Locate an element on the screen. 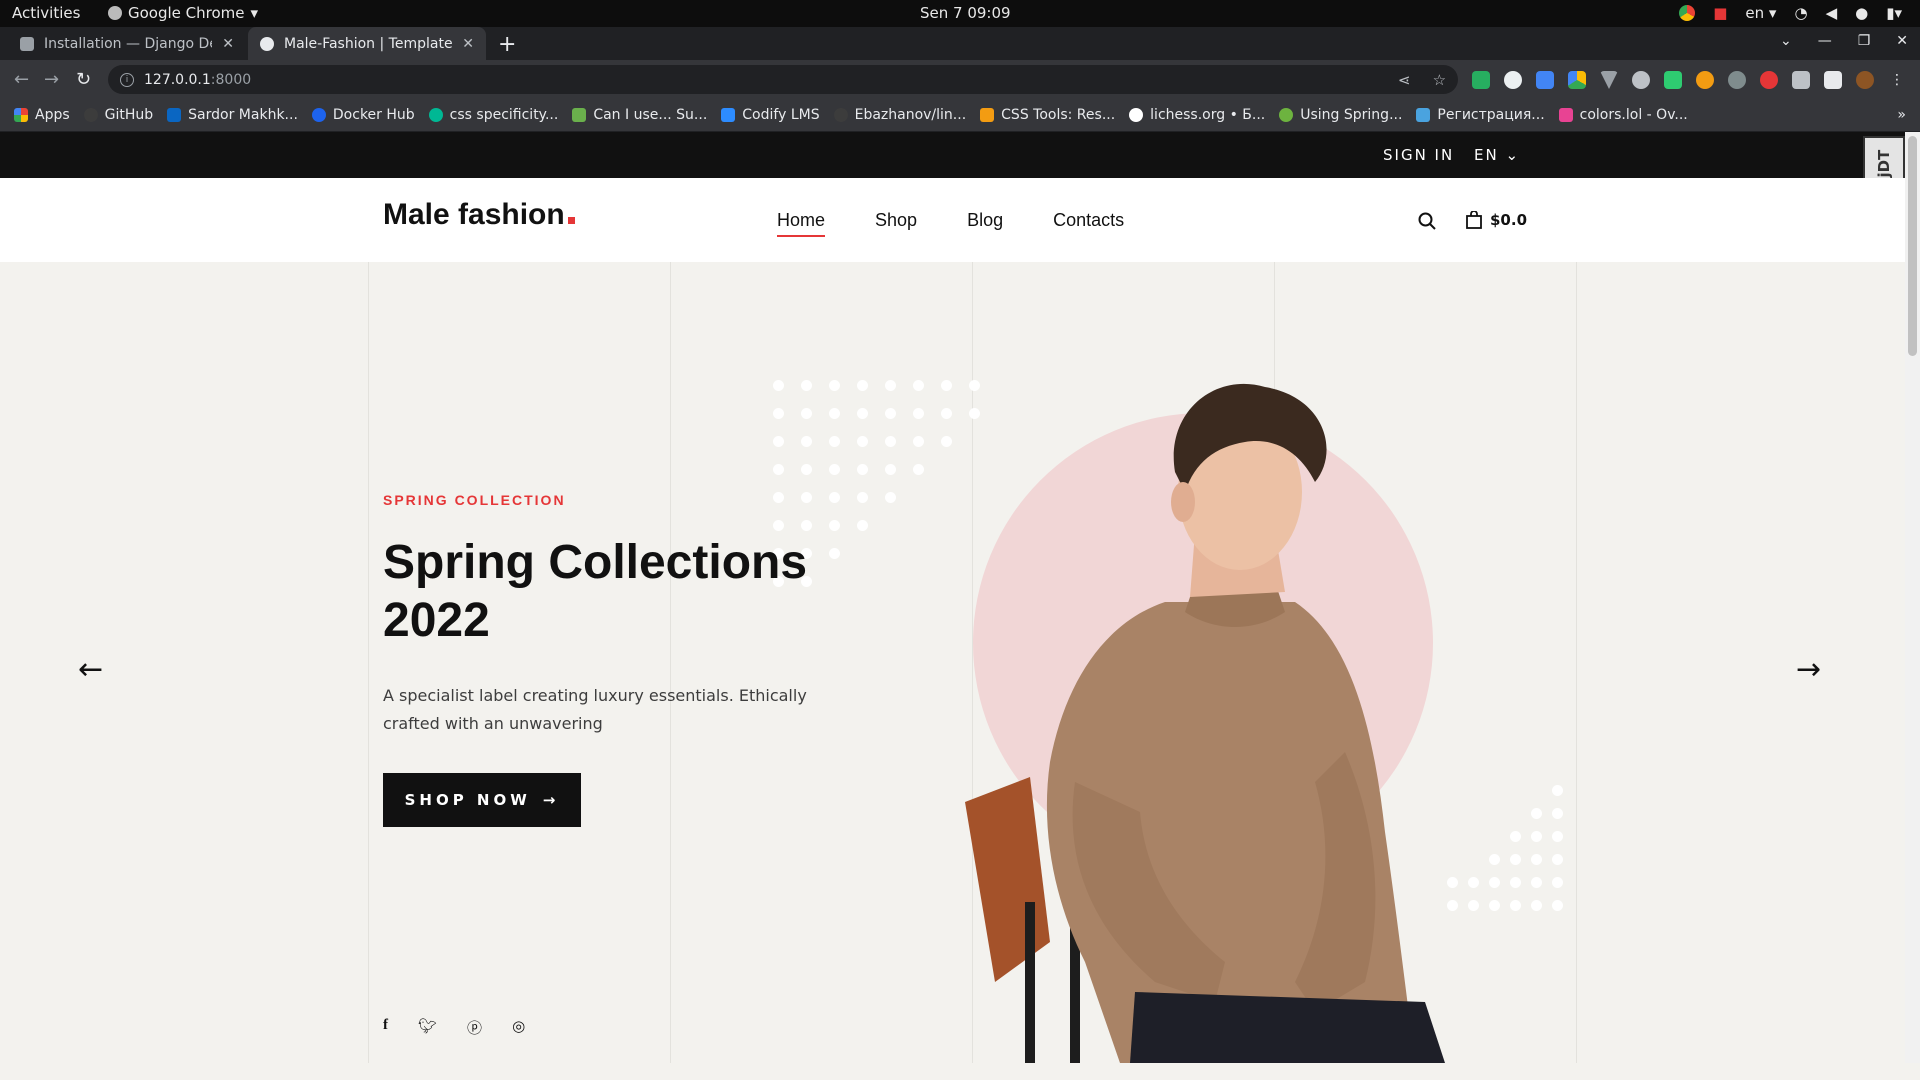  slider-prev-arrow: ← is located at coordinates (90, 669).